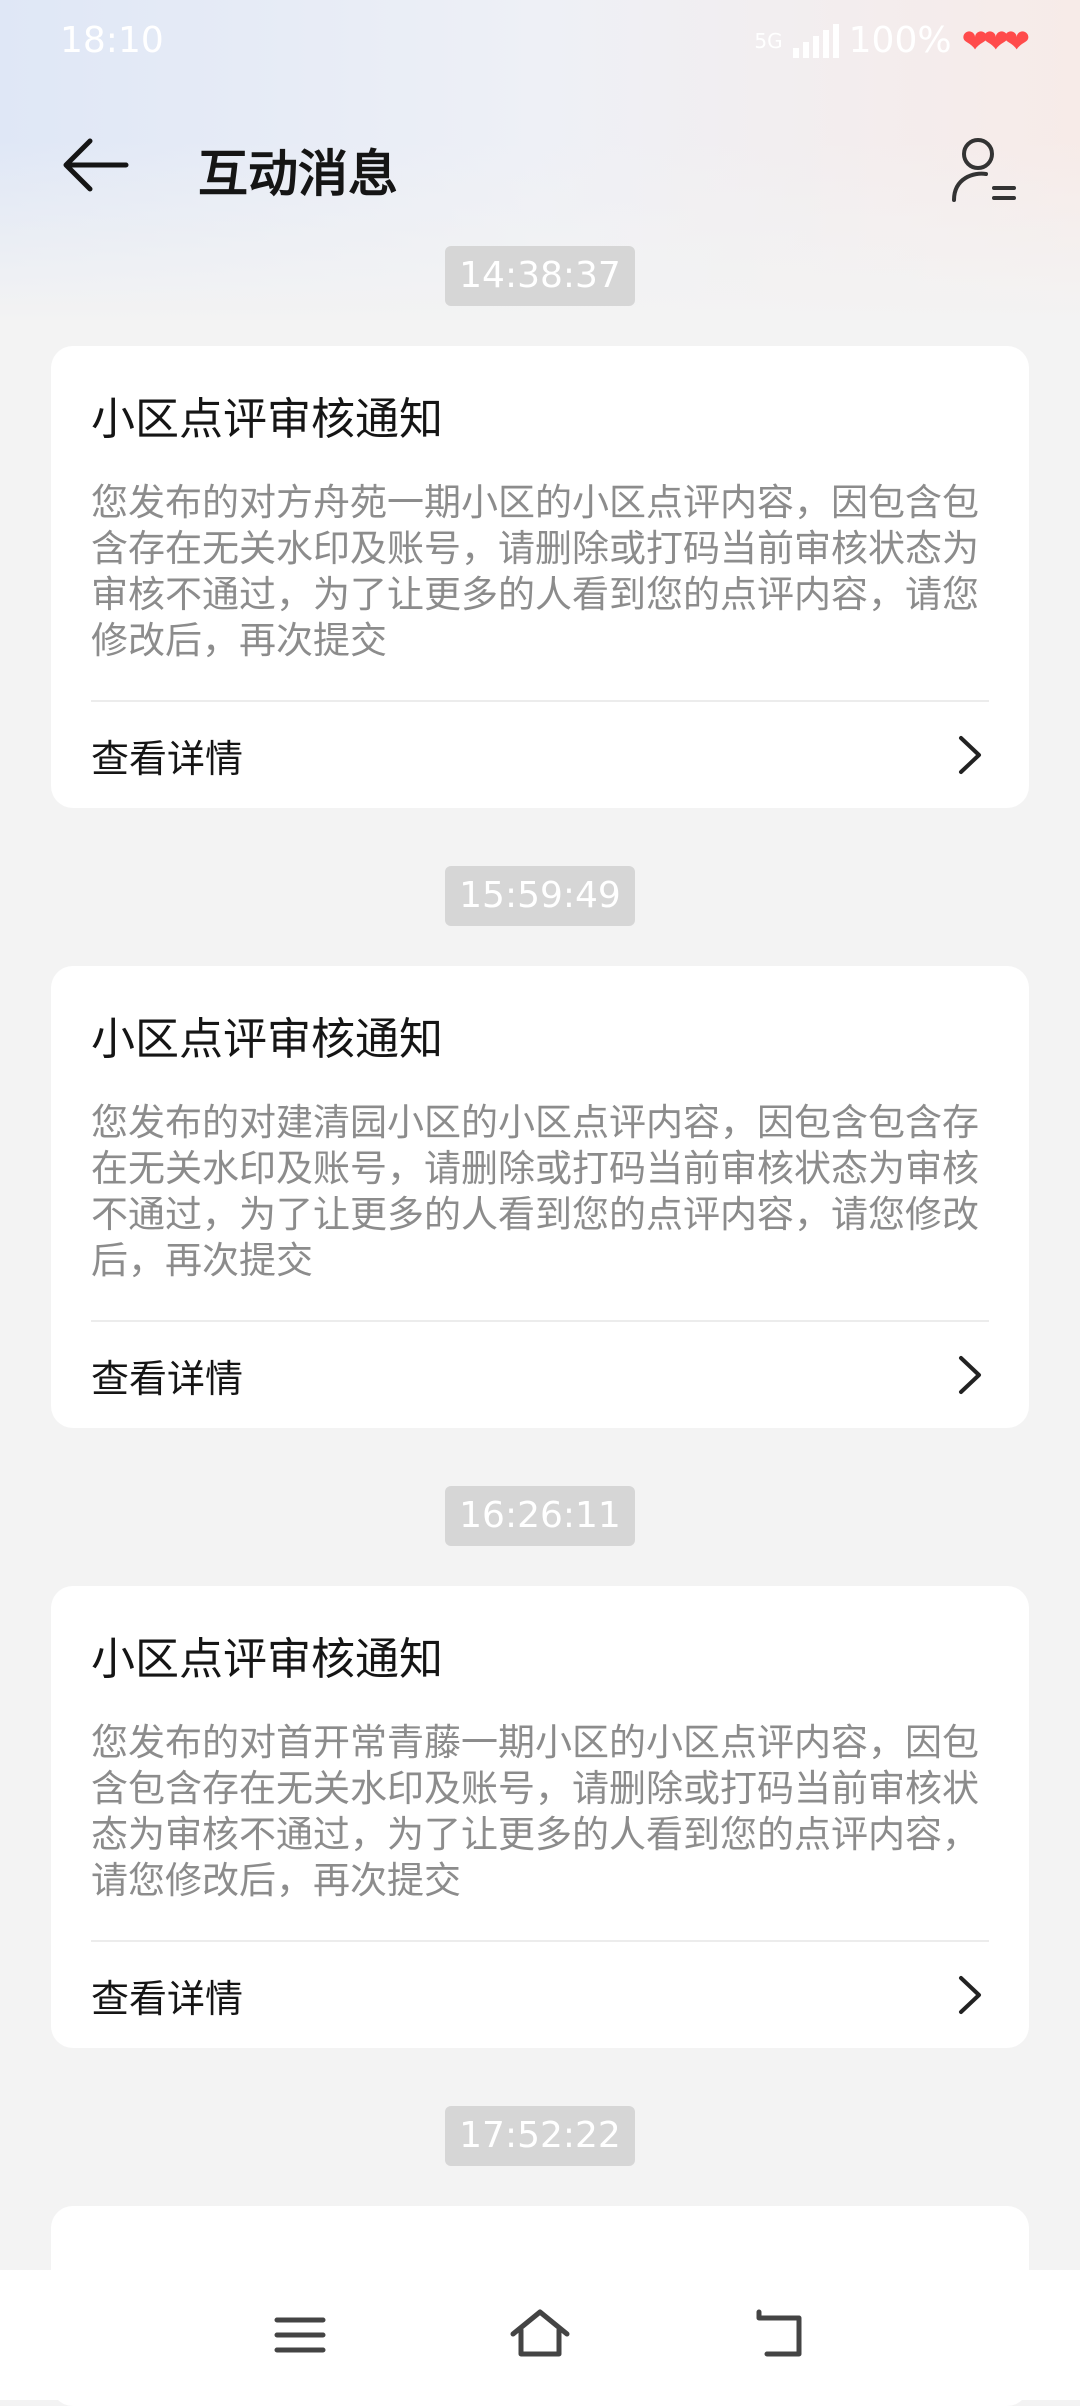  Describe the element at coordinates (540, 165) in the screenshot. I see `app-bar: 互动消息` at that location.